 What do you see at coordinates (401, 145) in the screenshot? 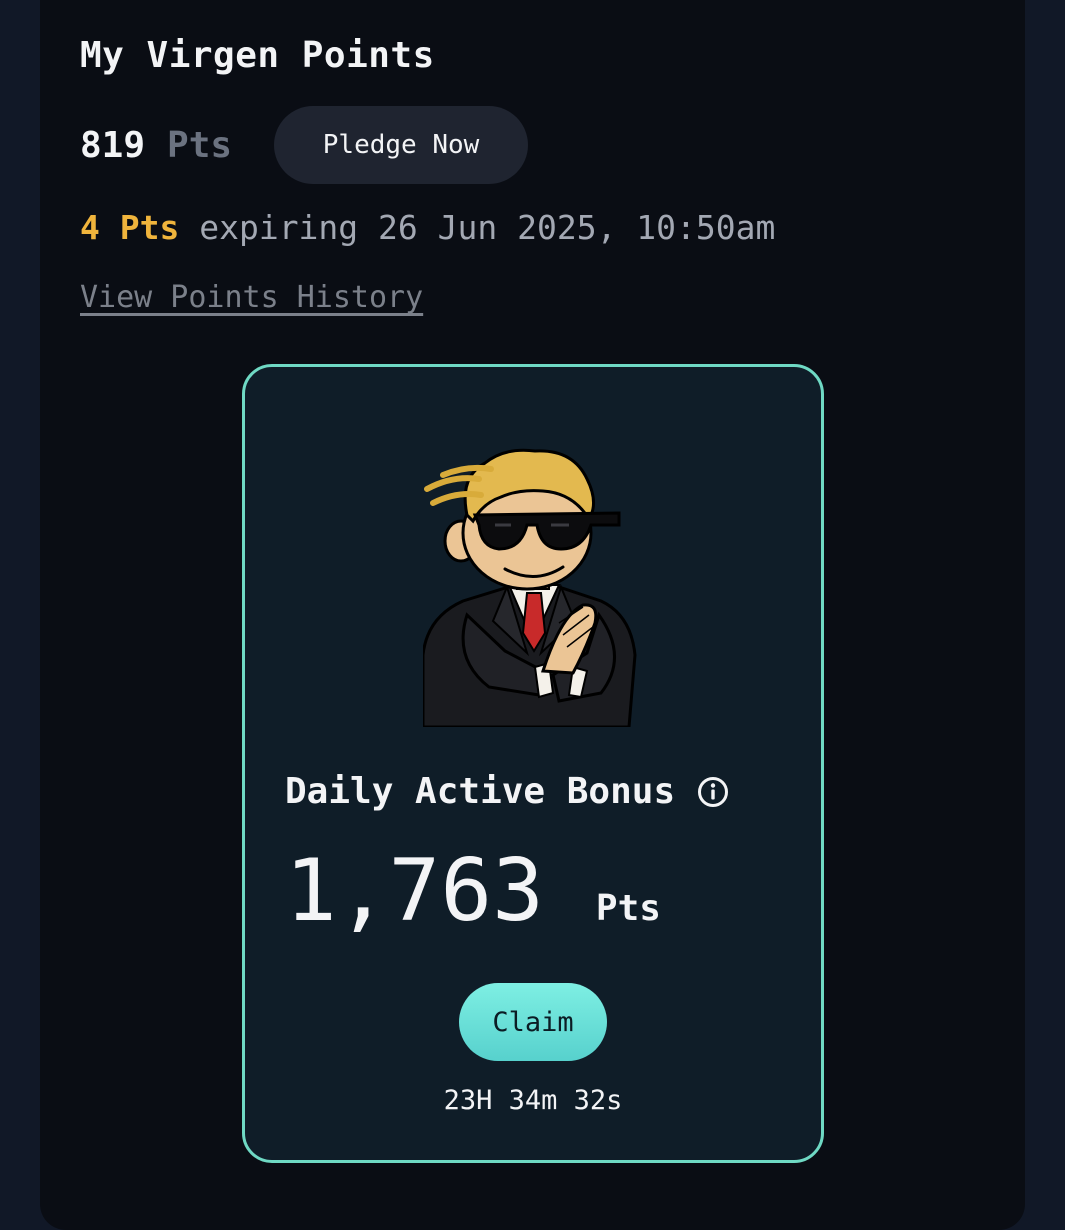
I see `pledge-now-button: Pledge Now` at bounding box center [401, 145].